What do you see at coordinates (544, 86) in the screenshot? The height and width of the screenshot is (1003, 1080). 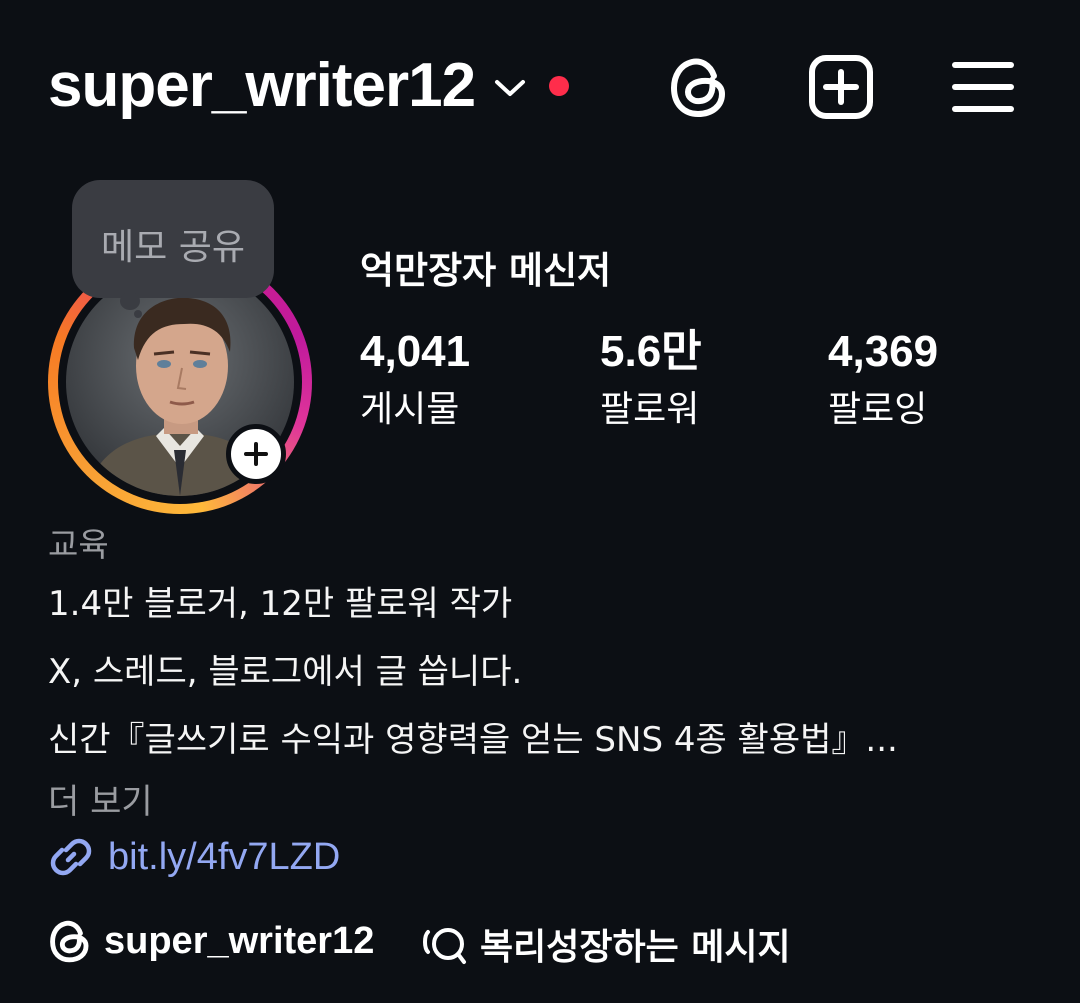 I see `profile-header: super_writer12` at bounding box center [544, 86].